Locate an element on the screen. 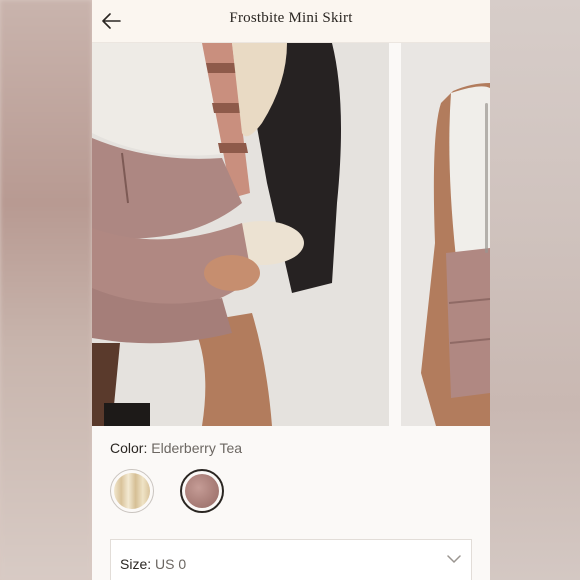 The width and height of the screenshot is (580, 580). product-photo-secondary is located at coordinates (445, 234).